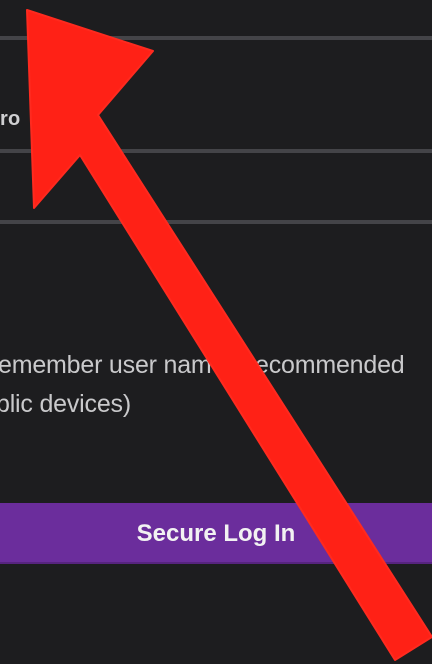 Image resolution: width=432 pixels, height=664 pixels. I want to click on secure-log-in-button: Secure Log In, so click(216, 533).